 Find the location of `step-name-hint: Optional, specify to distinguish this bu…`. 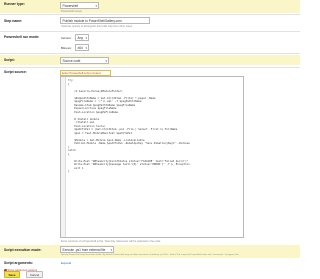

step-name-hint: Optional, specify to distinguish this bu… is located at coordinates (97, 26).